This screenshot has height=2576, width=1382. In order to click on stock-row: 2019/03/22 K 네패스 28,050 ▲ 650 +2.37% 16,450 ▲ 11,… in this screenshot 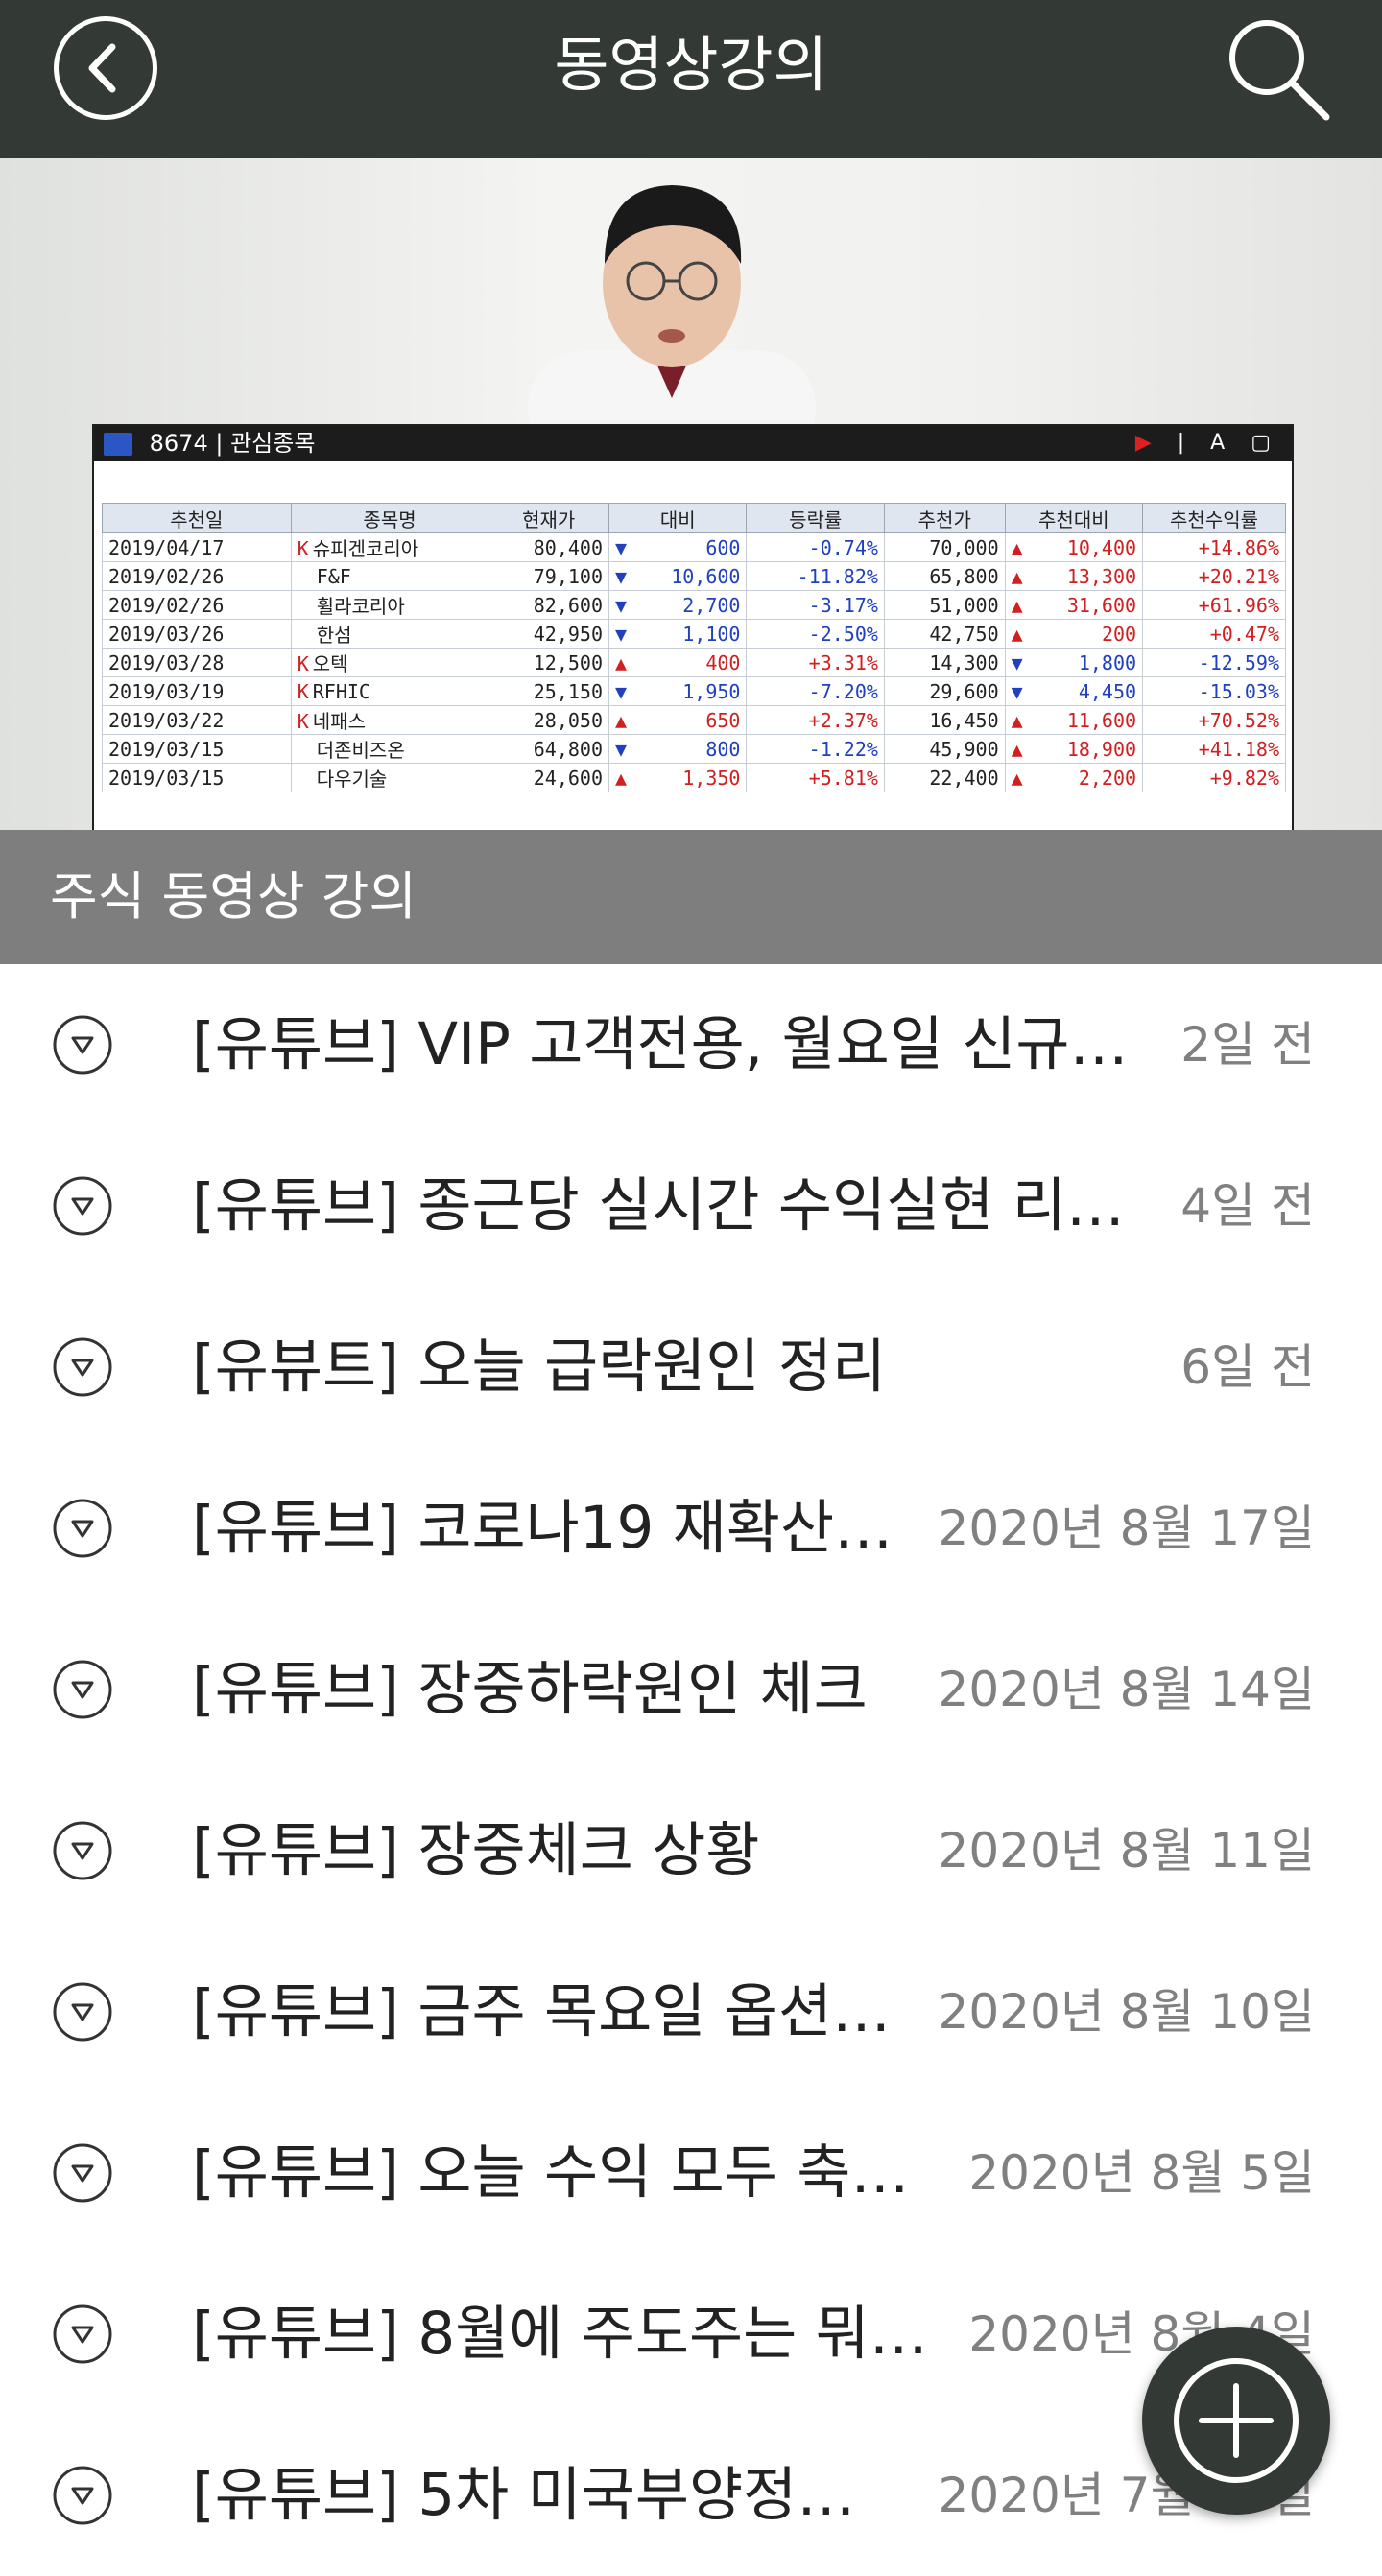, I will do `click(694, 720)`.